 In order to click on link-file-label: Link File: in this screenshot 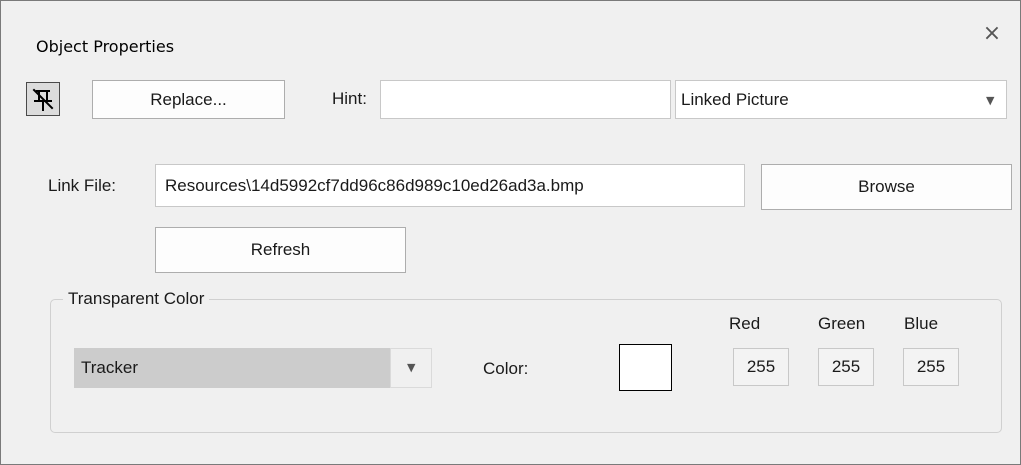, I will do `click(82, 185)`.